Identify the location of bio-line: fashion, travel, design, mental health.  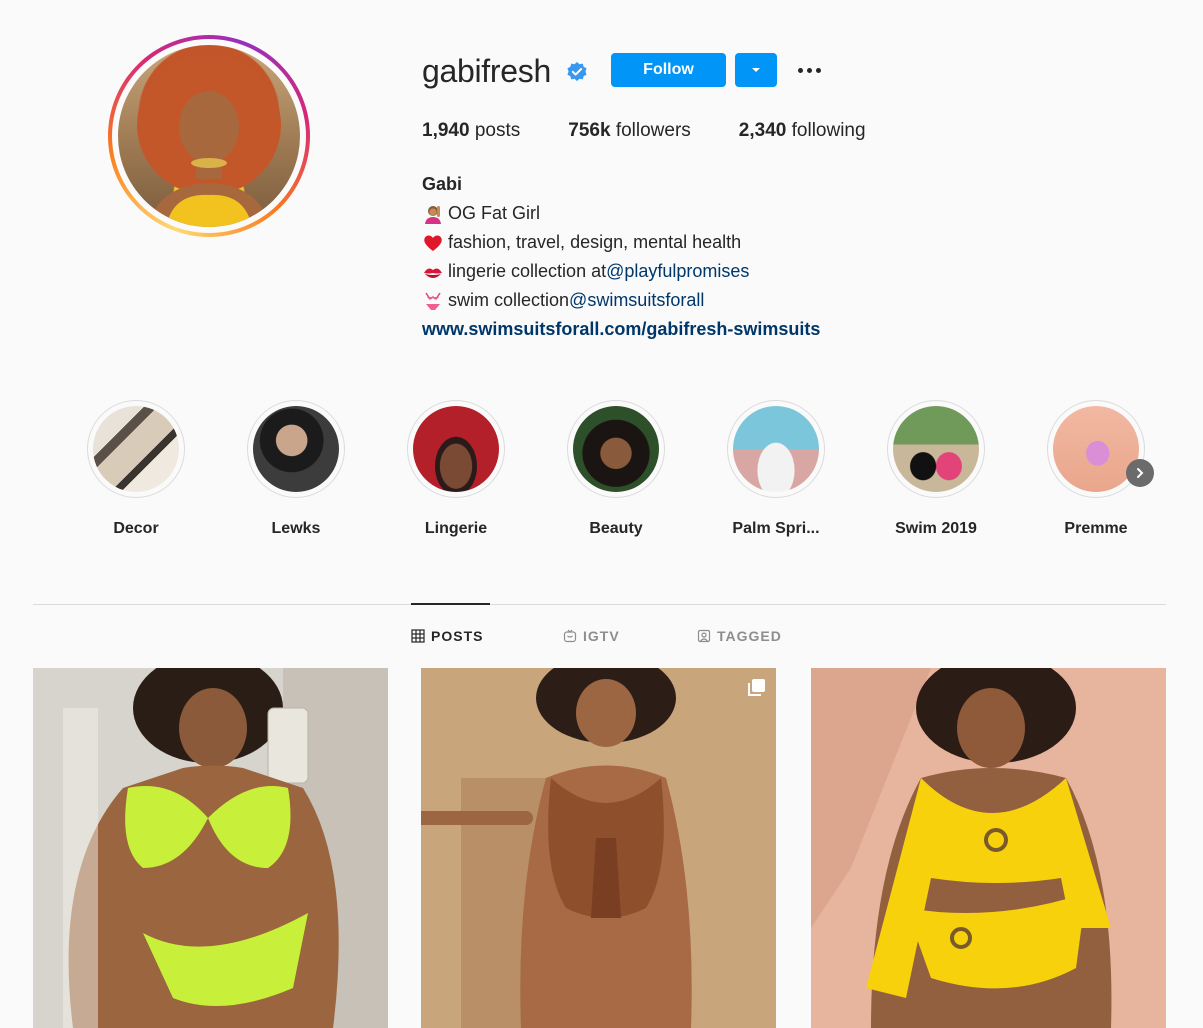
(621, 242).